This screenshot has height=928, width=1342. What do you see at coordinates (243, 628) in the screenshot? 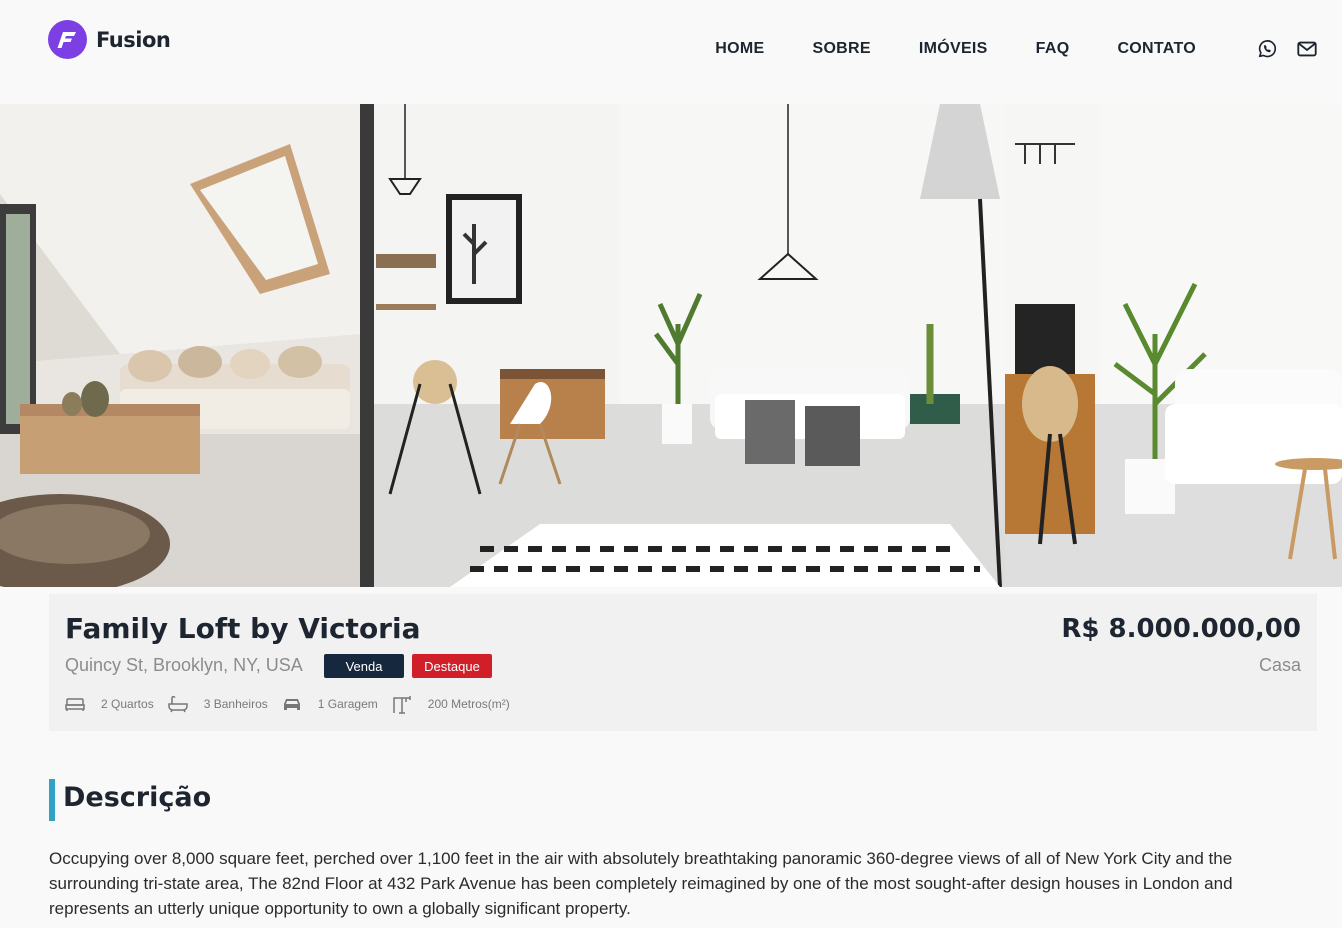
I see `property-title: Family Loft by Victoria` at bounding box center [243, 628].